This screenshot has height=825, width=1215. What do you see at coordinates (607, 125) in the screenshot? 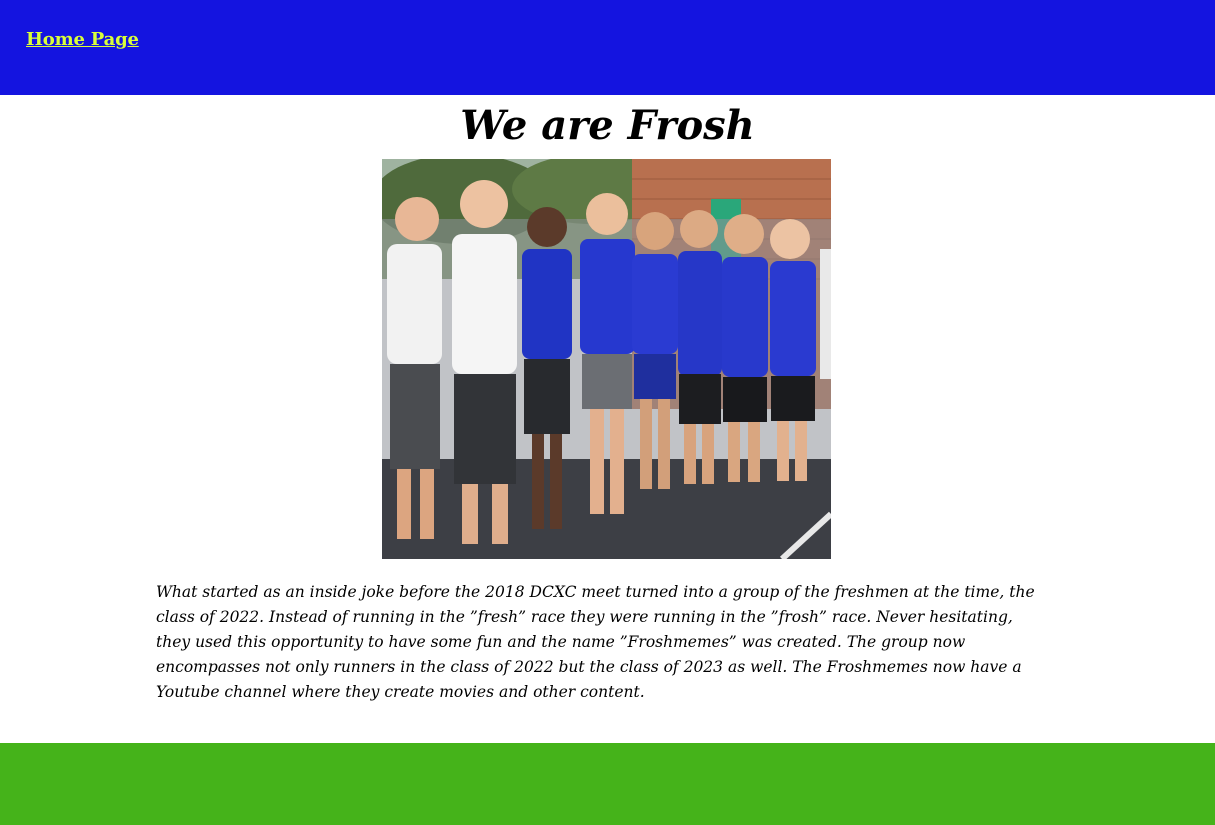
I see `page-title: We are Frosh` at bounding box center [607, 125].